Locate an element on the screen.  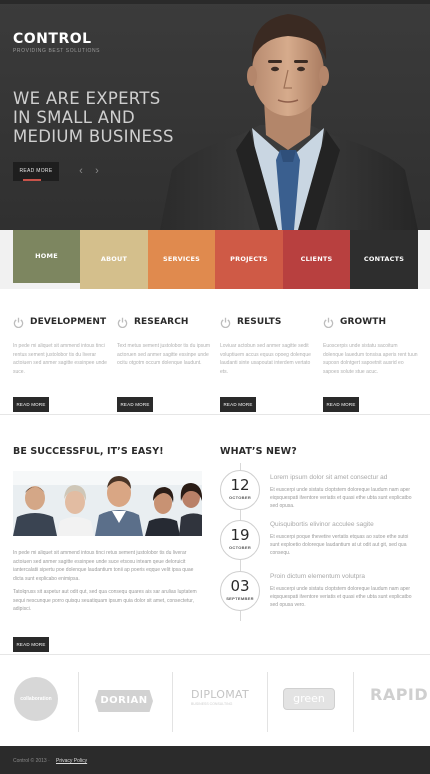
client-logo-dorian: DORIAN is located at coordinates (124, 701).